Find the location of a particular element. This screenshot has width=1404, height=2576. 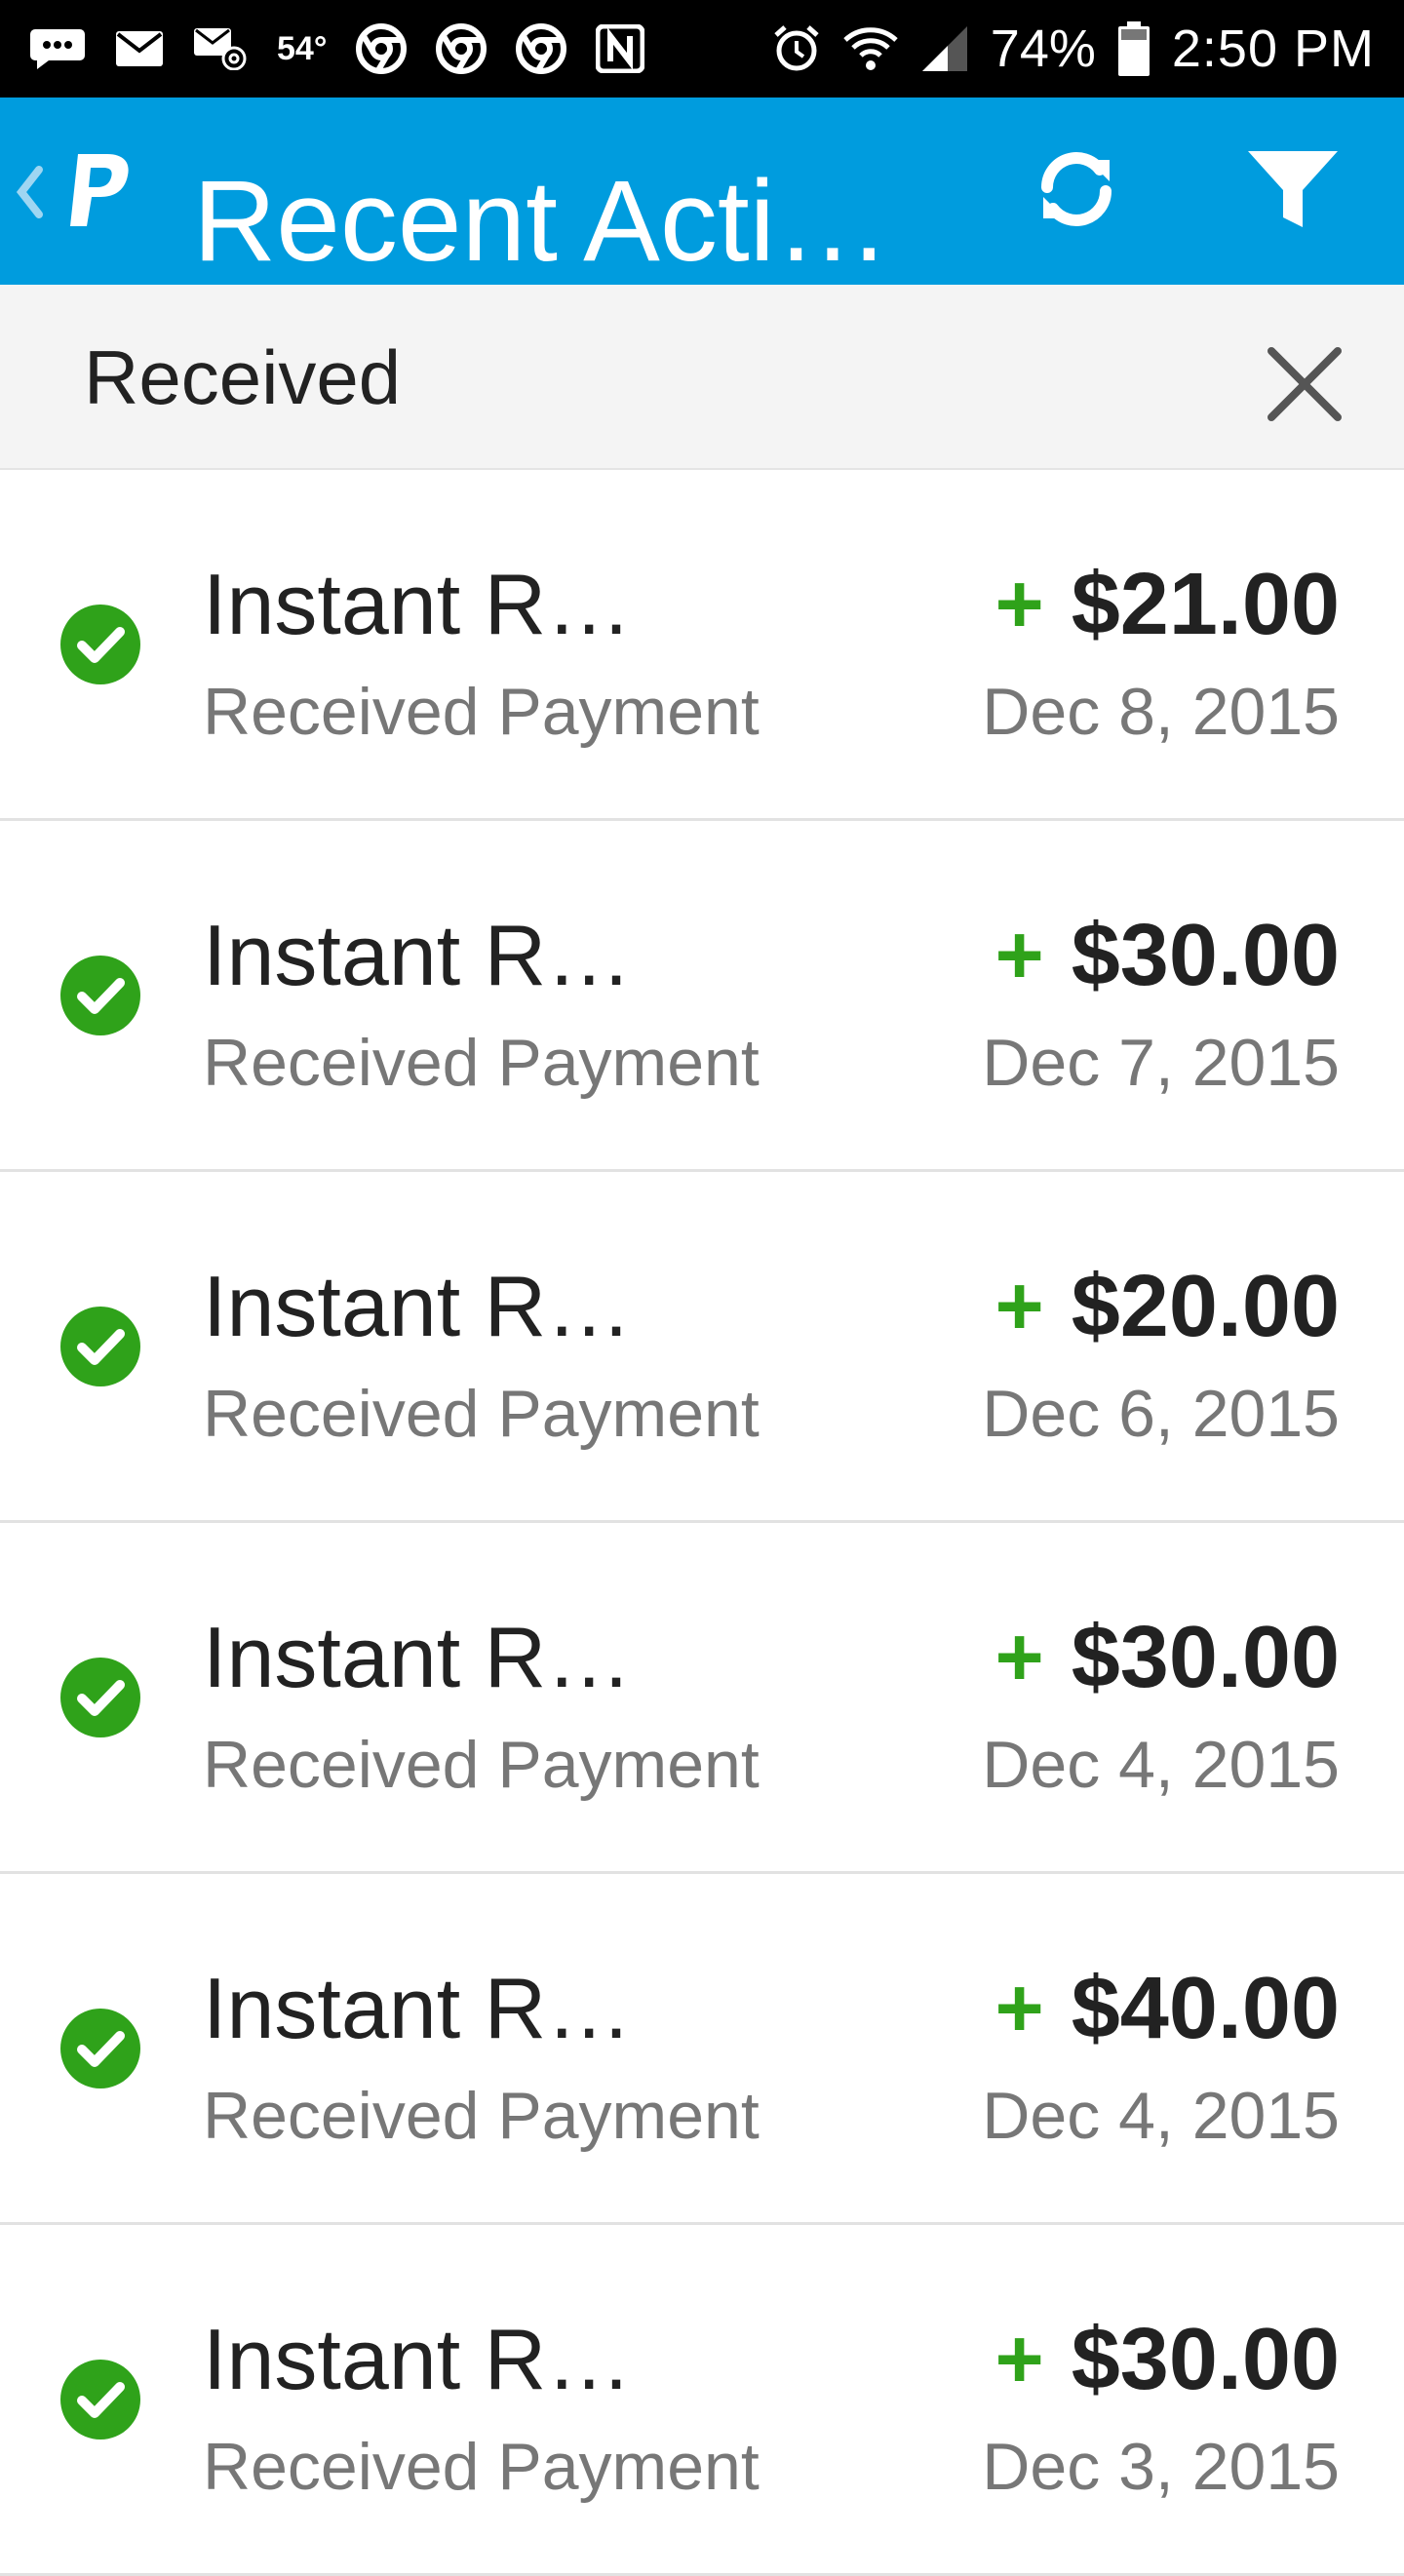

signal-icon is located at coordinates (944, 49).